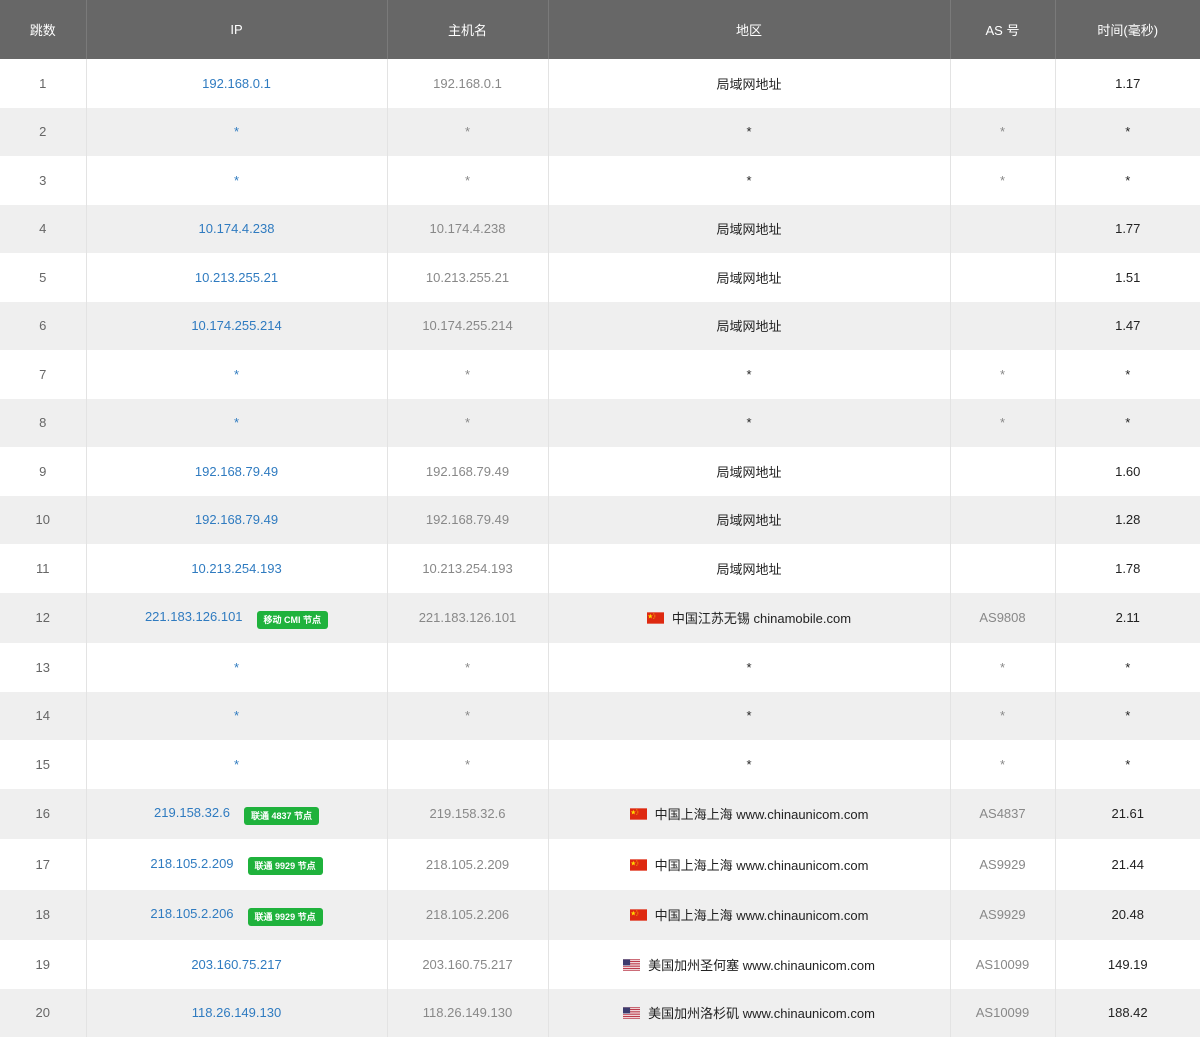 Image resolution: width=1200 pixels, height=1038 pixels. I want to click on column-header-host: 主机名, so click(468, 29).